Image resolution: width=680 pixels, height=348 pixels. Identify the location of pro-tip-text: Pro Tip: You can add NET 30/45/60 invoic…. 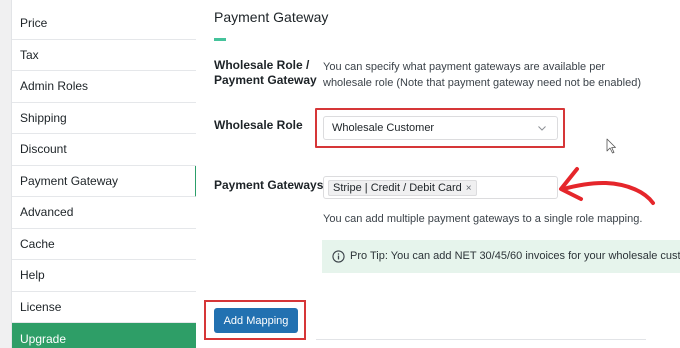
(515, 256).